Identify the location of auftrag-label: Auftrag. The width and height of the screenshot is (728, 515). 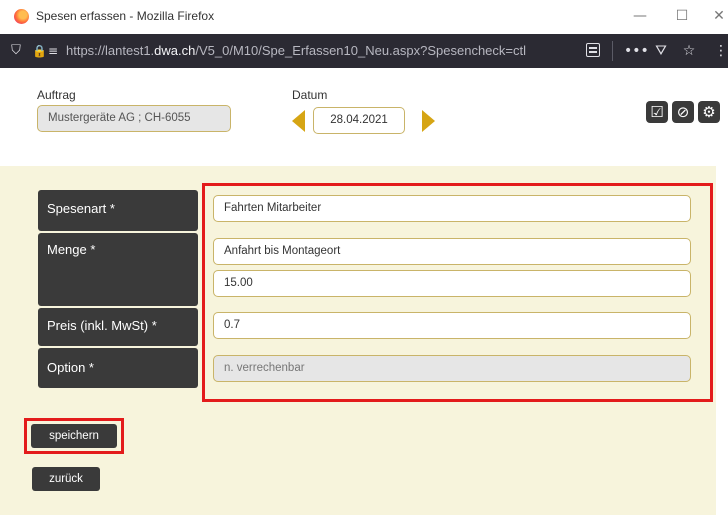
(56, 95).